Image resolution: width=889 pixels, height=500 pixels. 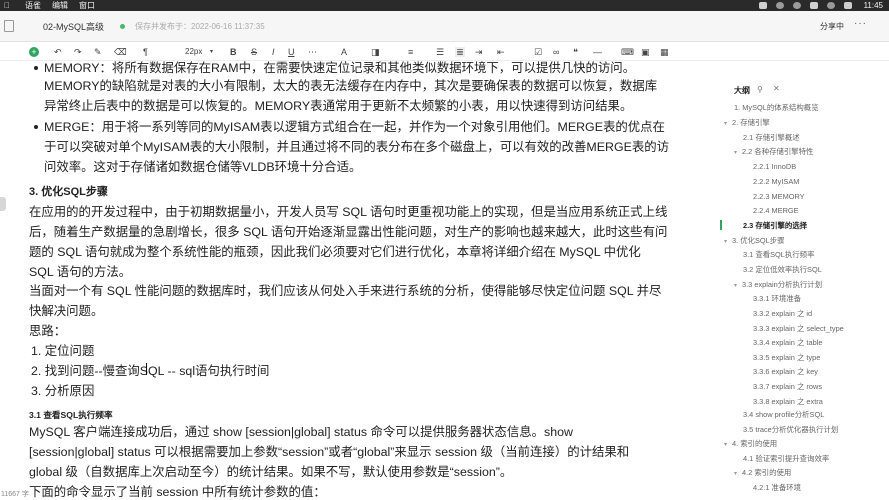 I want to click on saved-status-dot, so click(x=122, y=26).